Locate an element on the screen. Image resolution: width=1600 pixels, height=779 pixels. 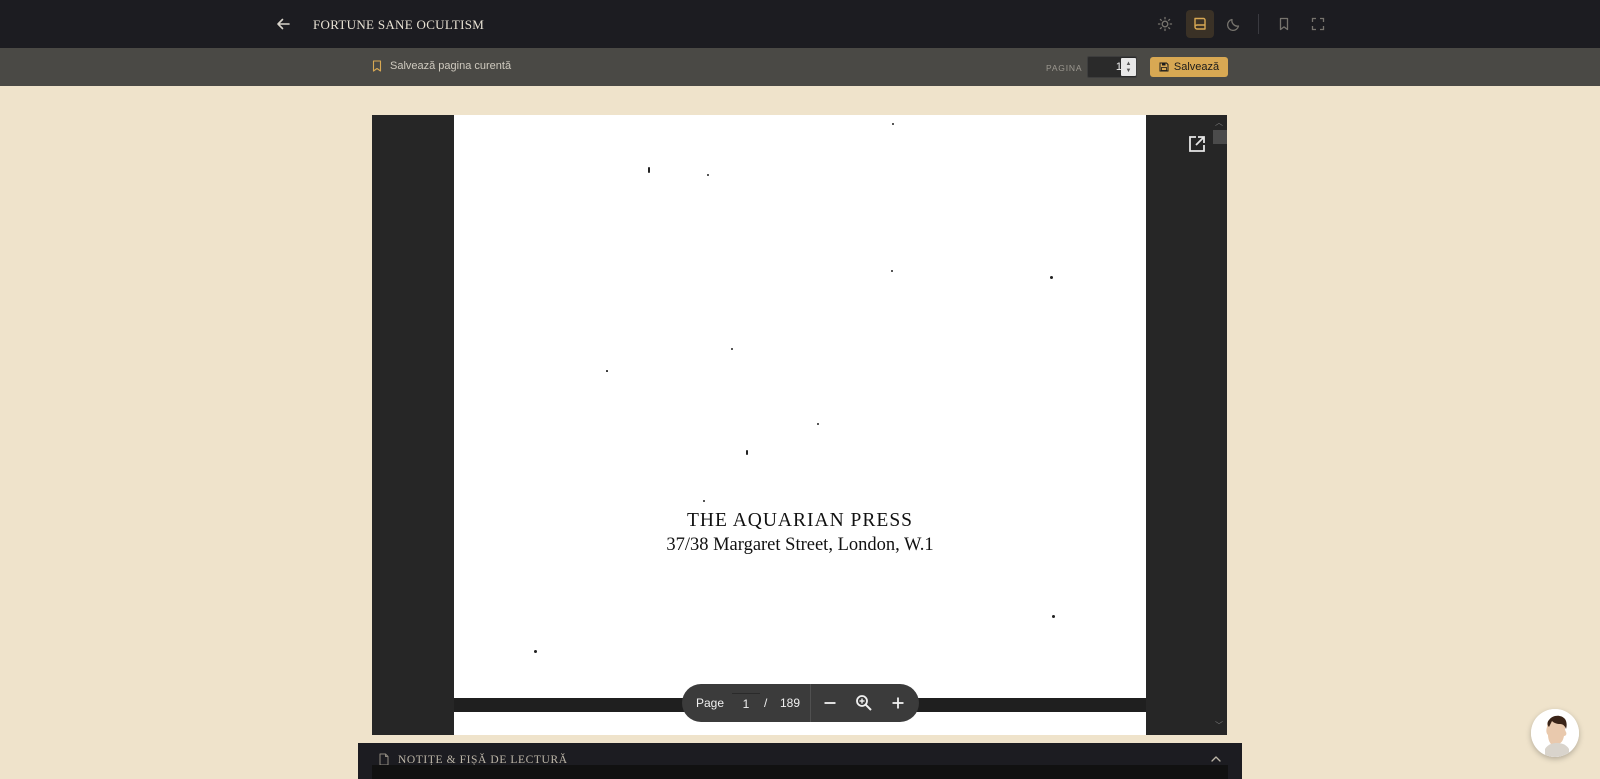
sepia-theme-button is located at coordinates (1200, 24).